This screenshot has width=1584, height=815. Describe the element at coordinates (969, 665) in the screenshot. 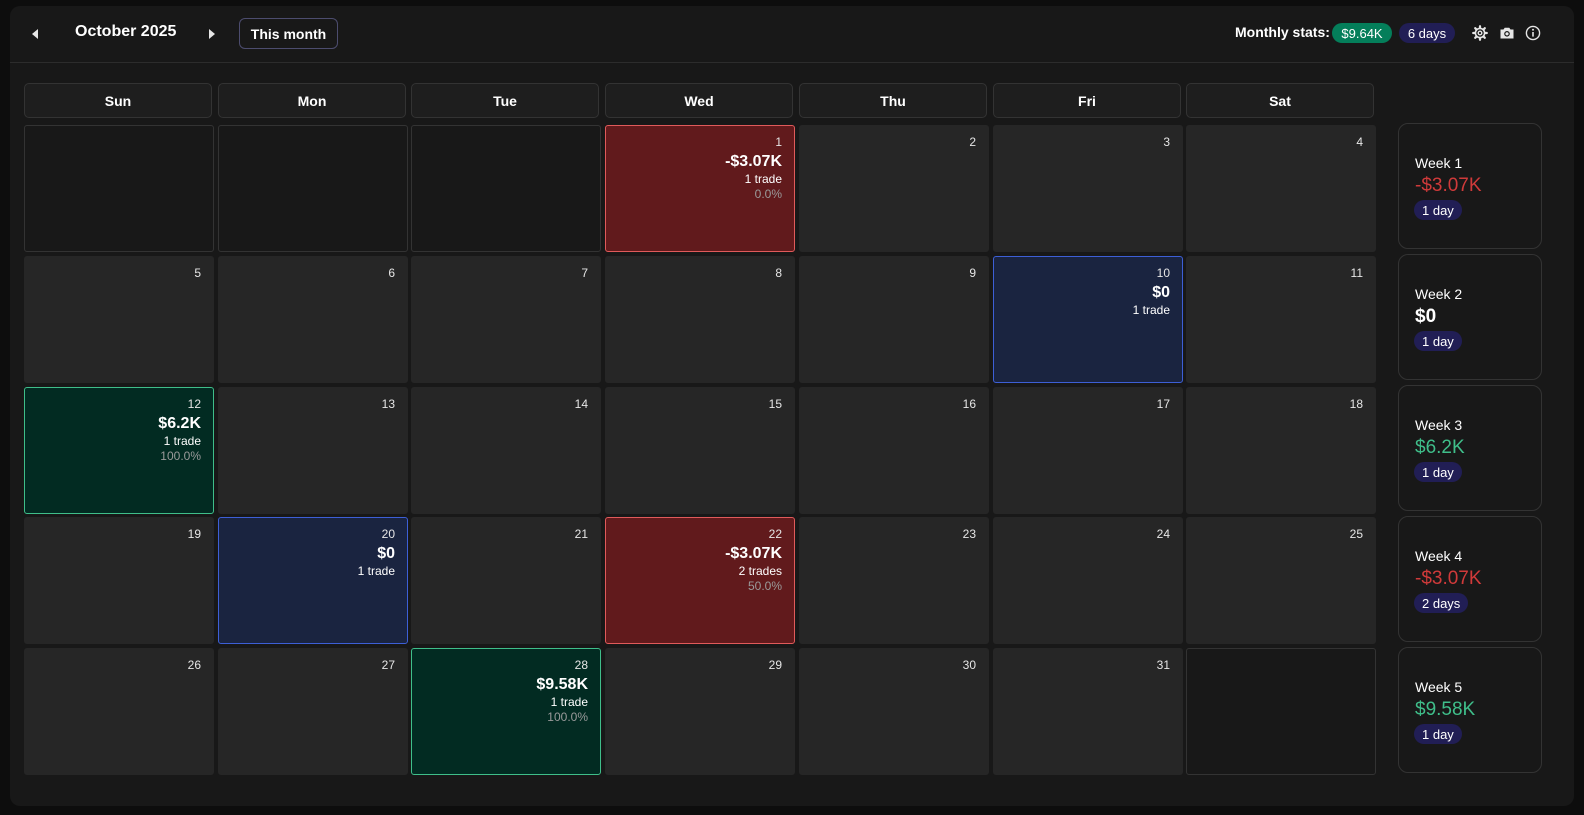

I see `day-number: 30` at that location.